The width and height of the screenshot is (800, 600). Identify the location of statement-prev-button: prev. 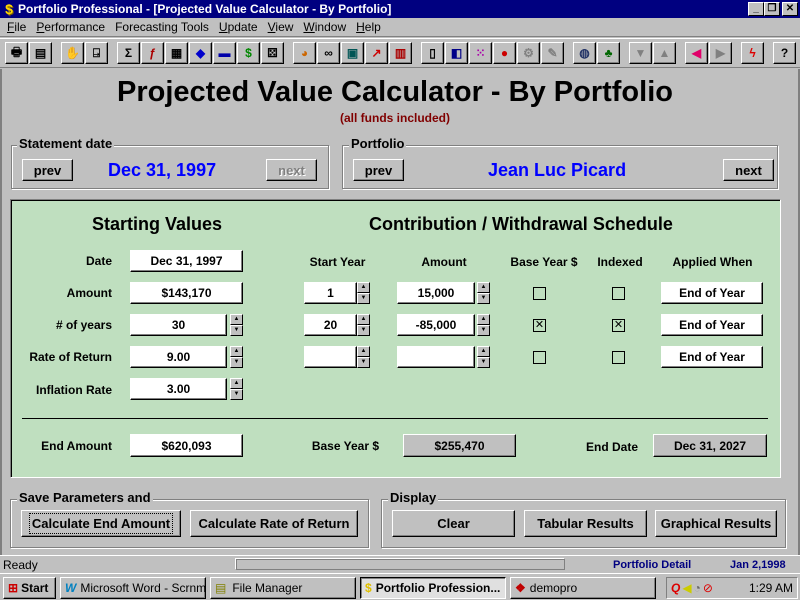
(47, 170).